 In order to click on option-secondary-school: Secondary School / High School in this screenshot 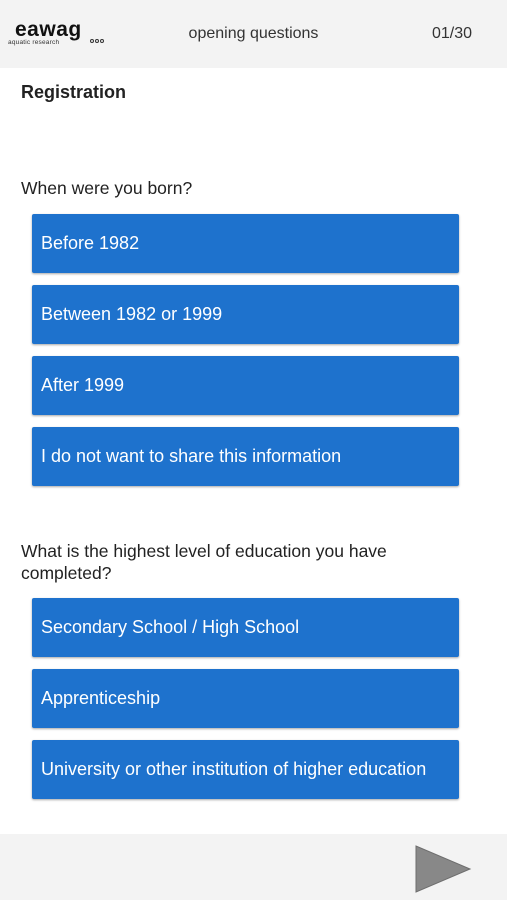, I will do `click(245, 627)`.